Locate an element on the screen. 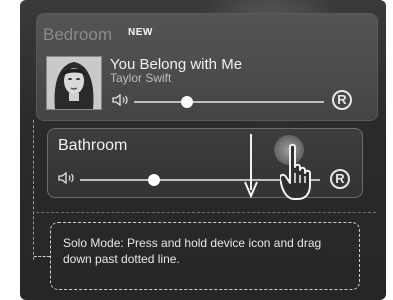  artist-name: Taylor Swift is located at coordinates (141, 78).